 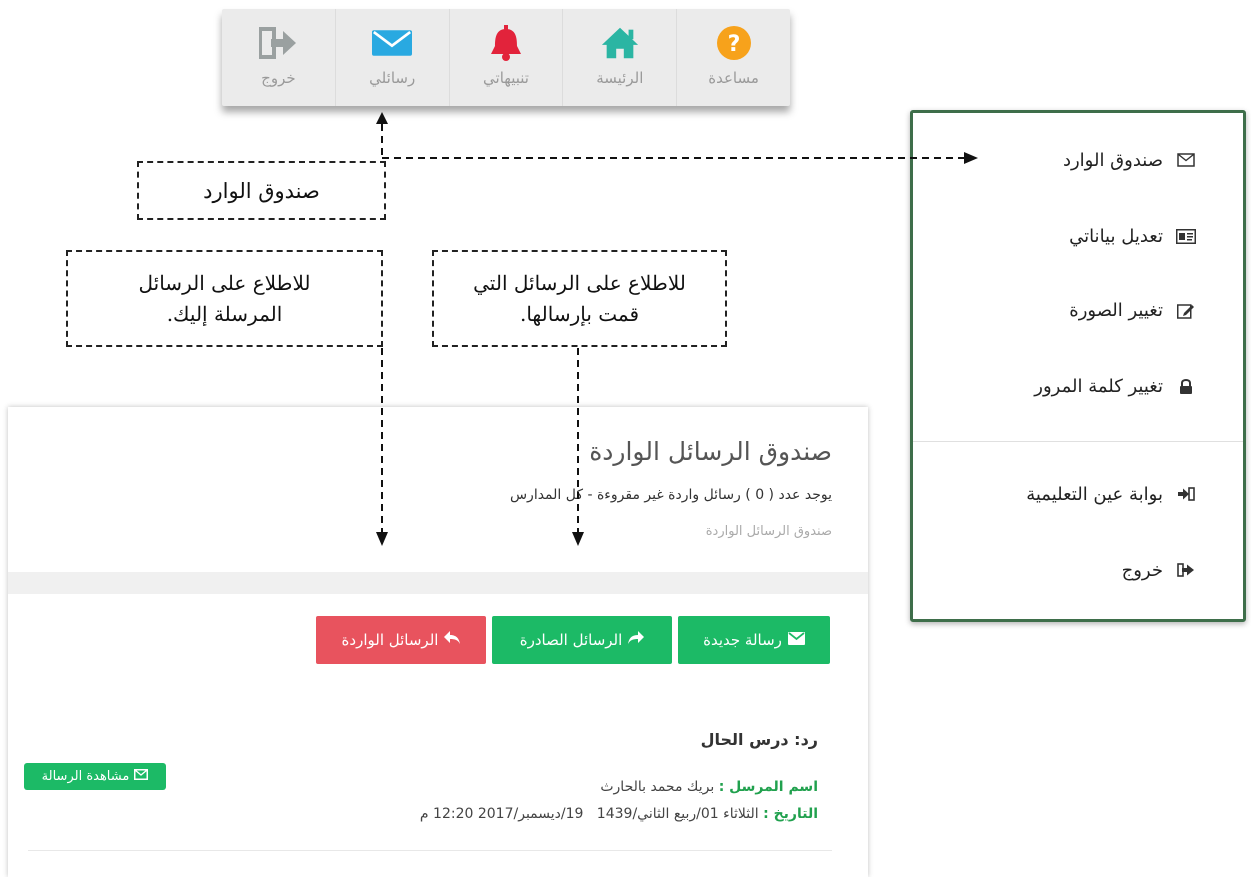 I want to click on menu-item-logout-label: خروج, so click(x=1142, y=570).